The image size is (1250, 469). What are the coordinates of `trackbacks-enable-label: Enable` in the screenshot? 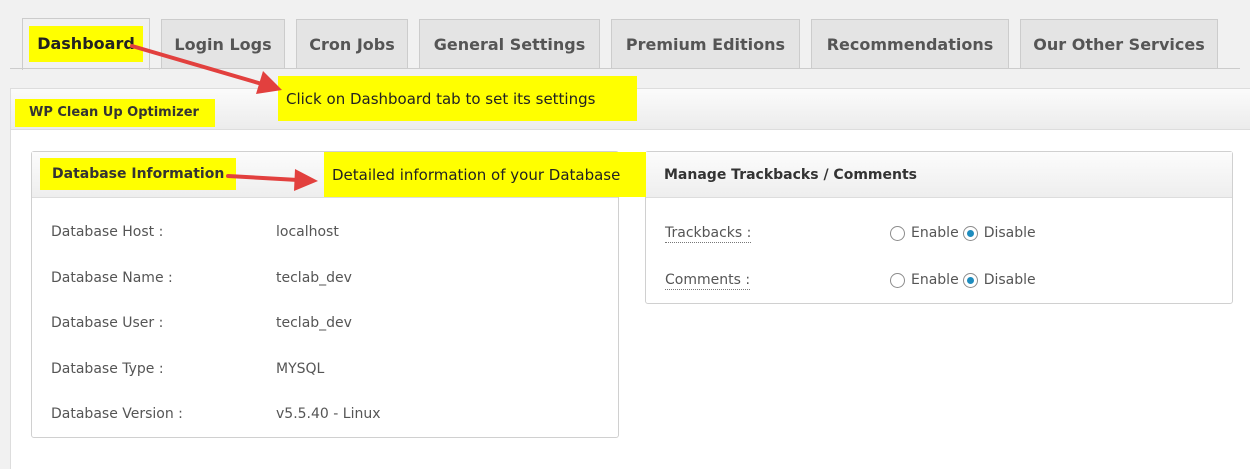 It's located at (935, 233).